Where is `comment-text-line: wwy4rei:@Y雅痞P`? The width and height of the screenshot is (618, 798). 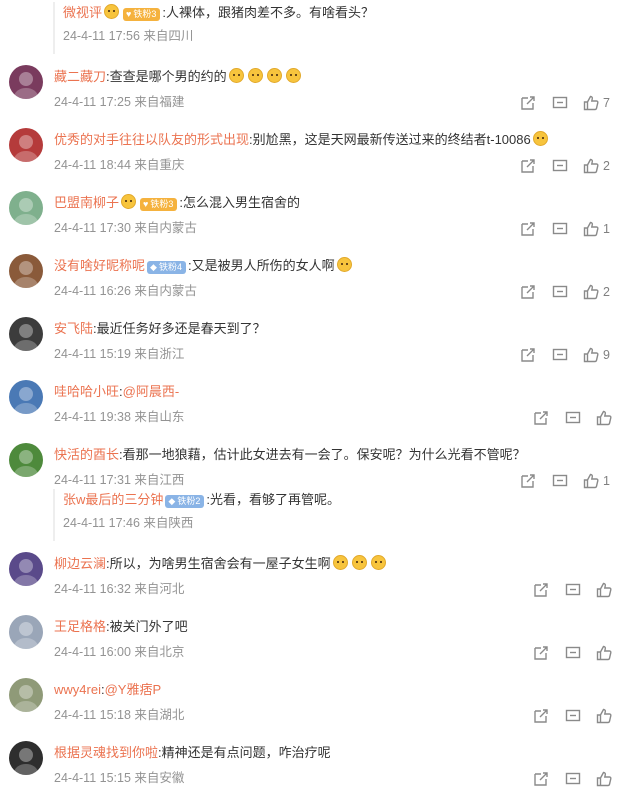 comment-text-line: wwy4rei:@Y雅痞P is located at coordinates (108, 689).